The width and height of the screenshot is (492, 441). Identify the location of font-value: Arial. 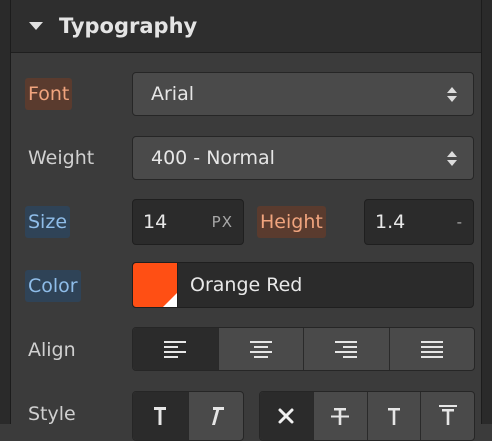
(173, 94).